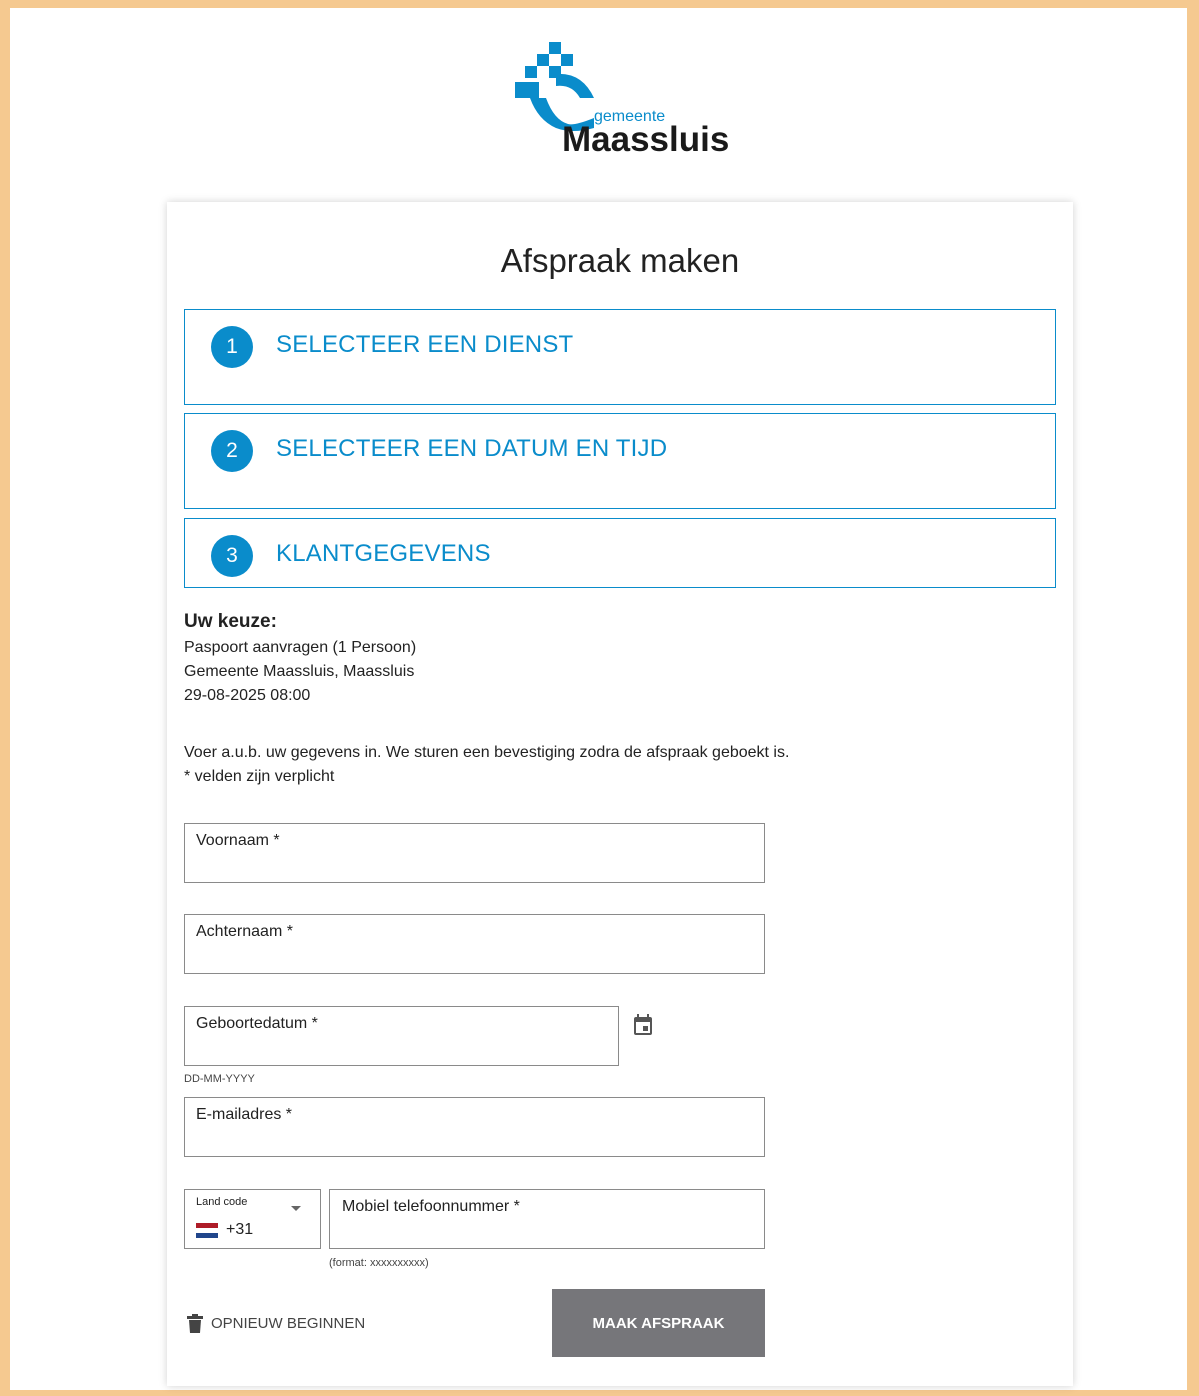  Describe the element at coordinates (252, 1219) in the screenshot. I see `country-code-select: Land code +31` at that location.